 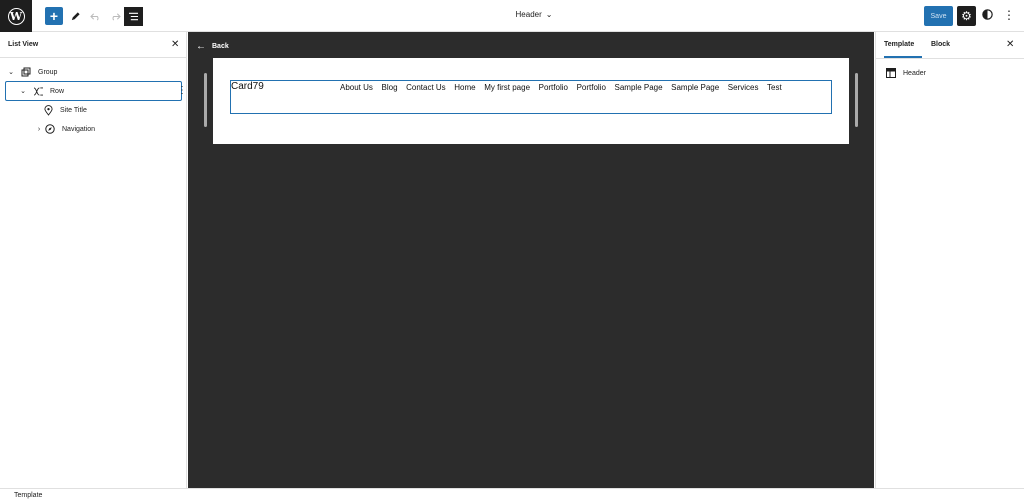 I want to click on template-name: Header, so click(x=914, y=73).